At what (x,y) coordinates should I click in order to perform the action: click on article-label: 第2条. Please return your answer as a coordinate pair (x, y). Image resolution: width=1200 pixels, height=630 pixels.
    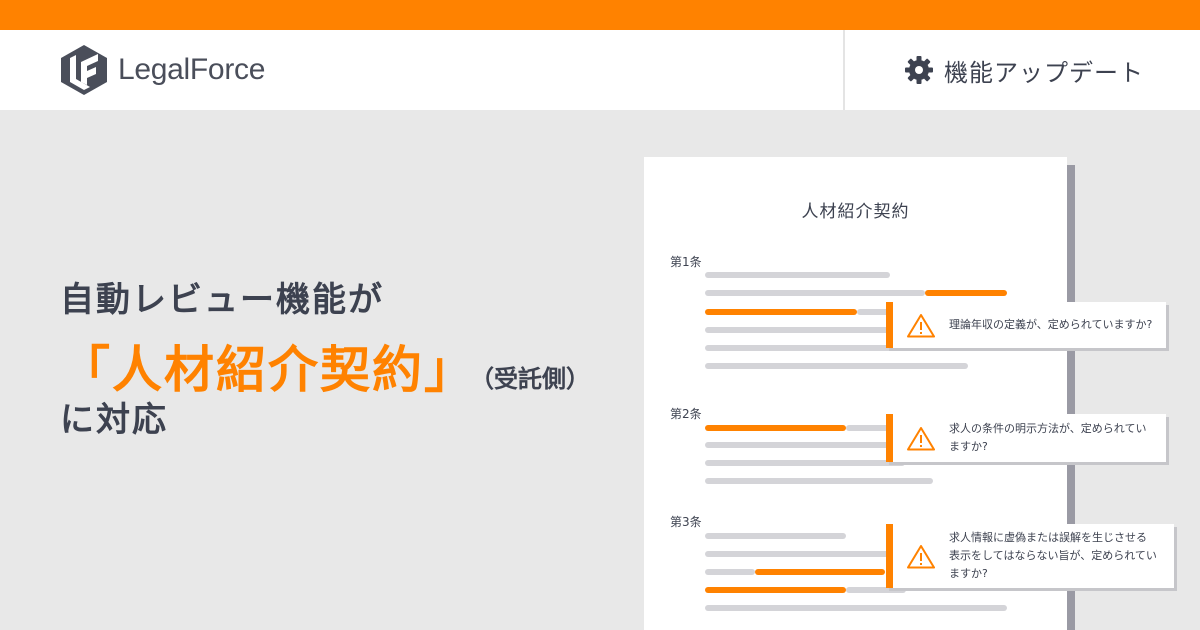
    Looking at the image, I should click on (686, 414).